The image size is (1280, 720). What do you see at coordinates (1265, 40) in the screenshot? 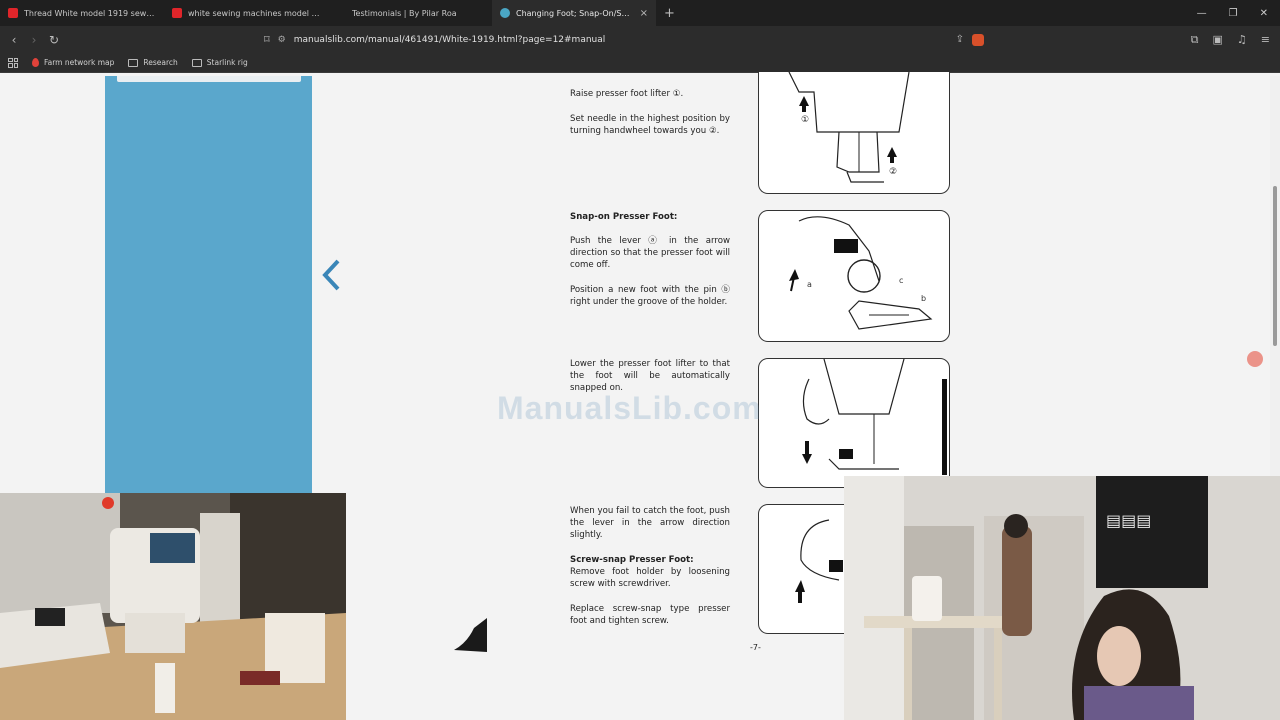
I see `menu-icon: ≡` at bounding box center [1265, 40].